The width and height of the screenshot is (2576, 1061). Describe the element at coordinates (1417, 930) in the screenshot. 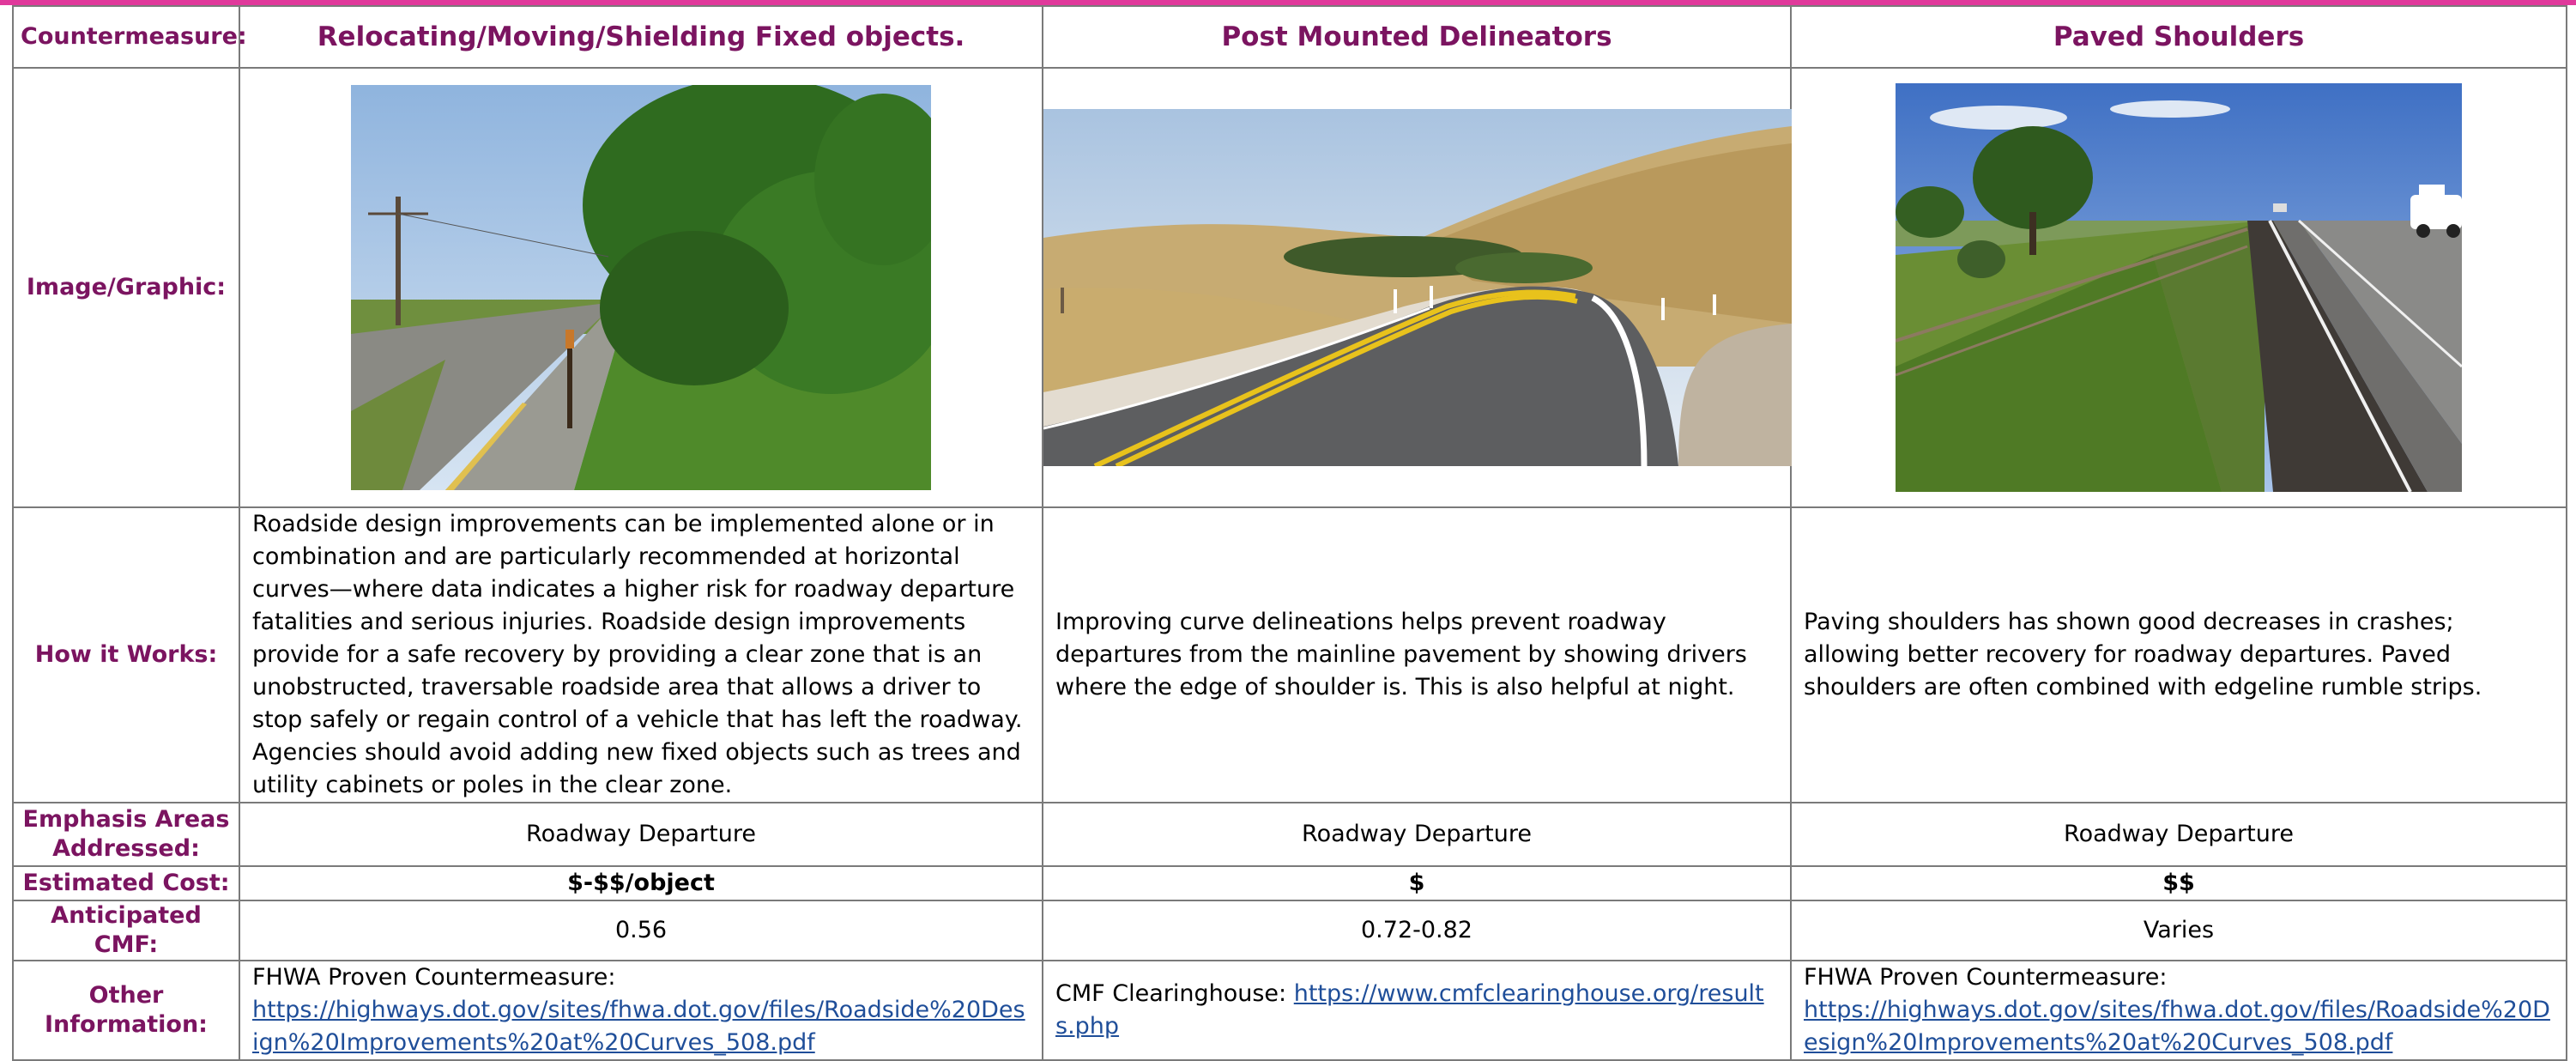

I see `col2-cmf: 0.72-0.82` at that location.